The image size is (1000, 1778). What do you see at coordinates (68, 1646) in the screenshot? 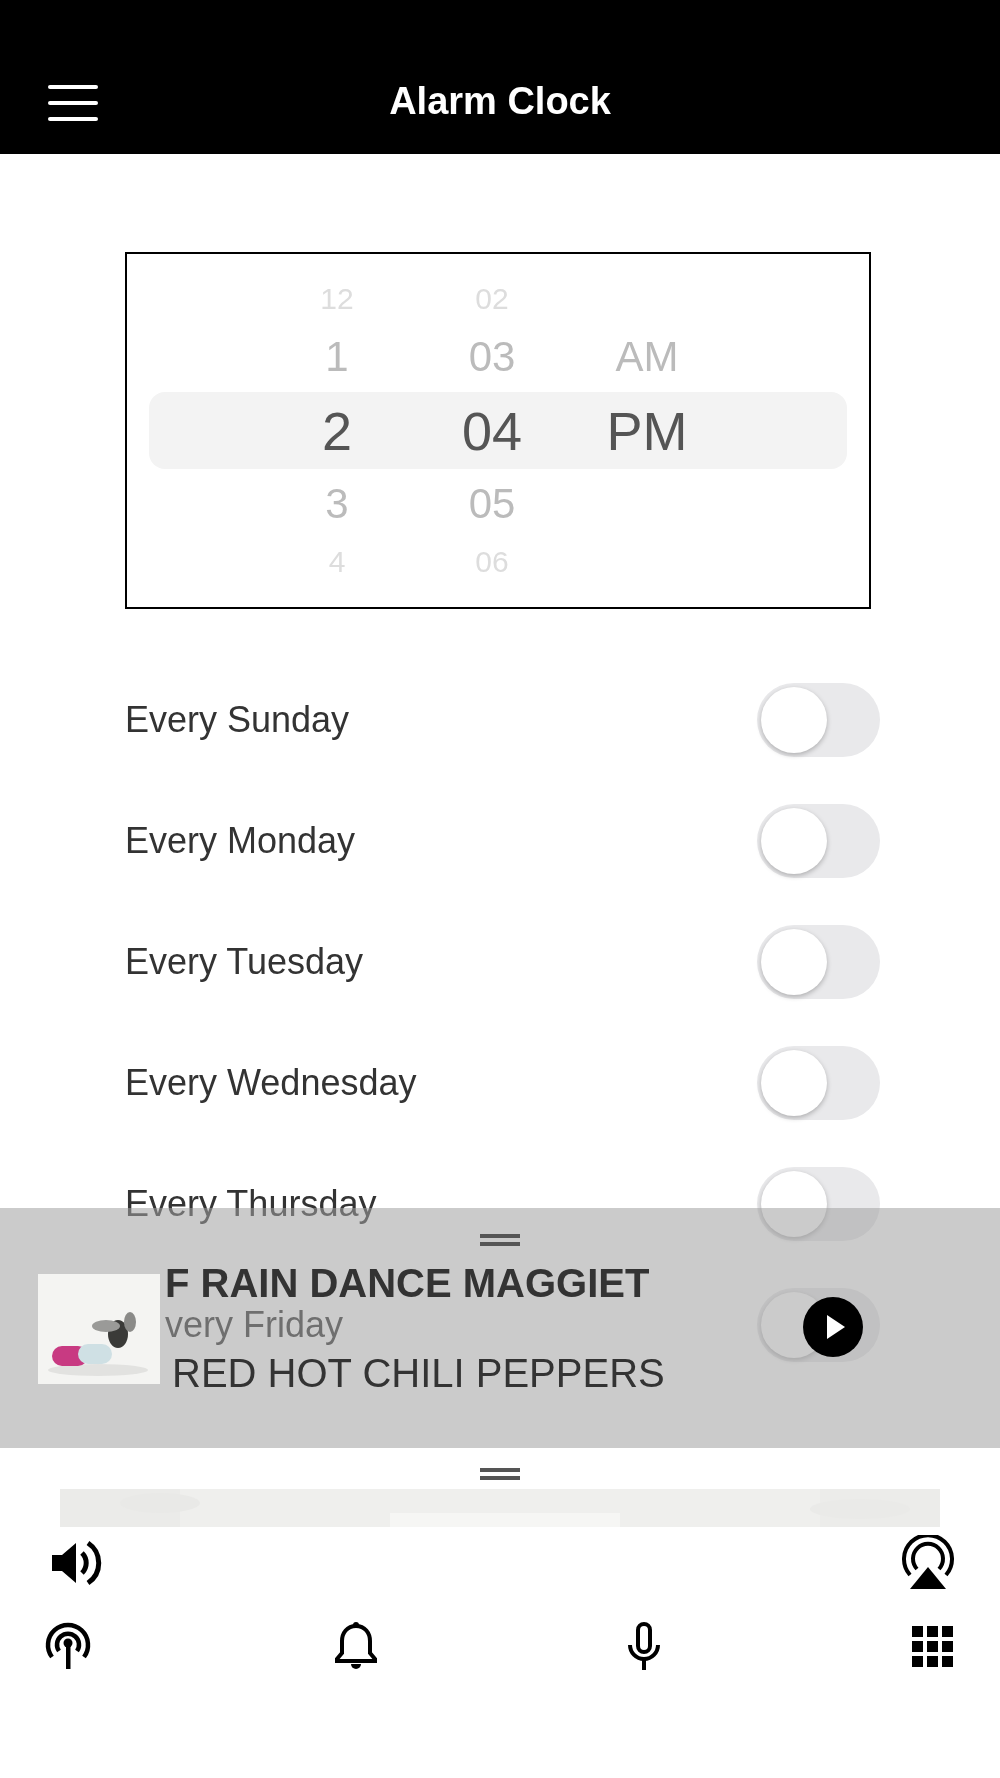
I see `broadcast-icon` at bounding box center [68, 1646].